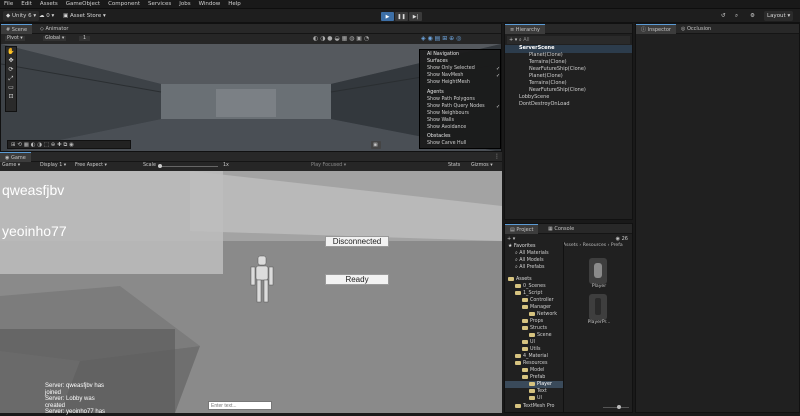  Describe the element at coordinates (544, 104) in the screenshot. I see `hierarchy-item-dontdestroy: DontDestroyOnLoad` at that location.